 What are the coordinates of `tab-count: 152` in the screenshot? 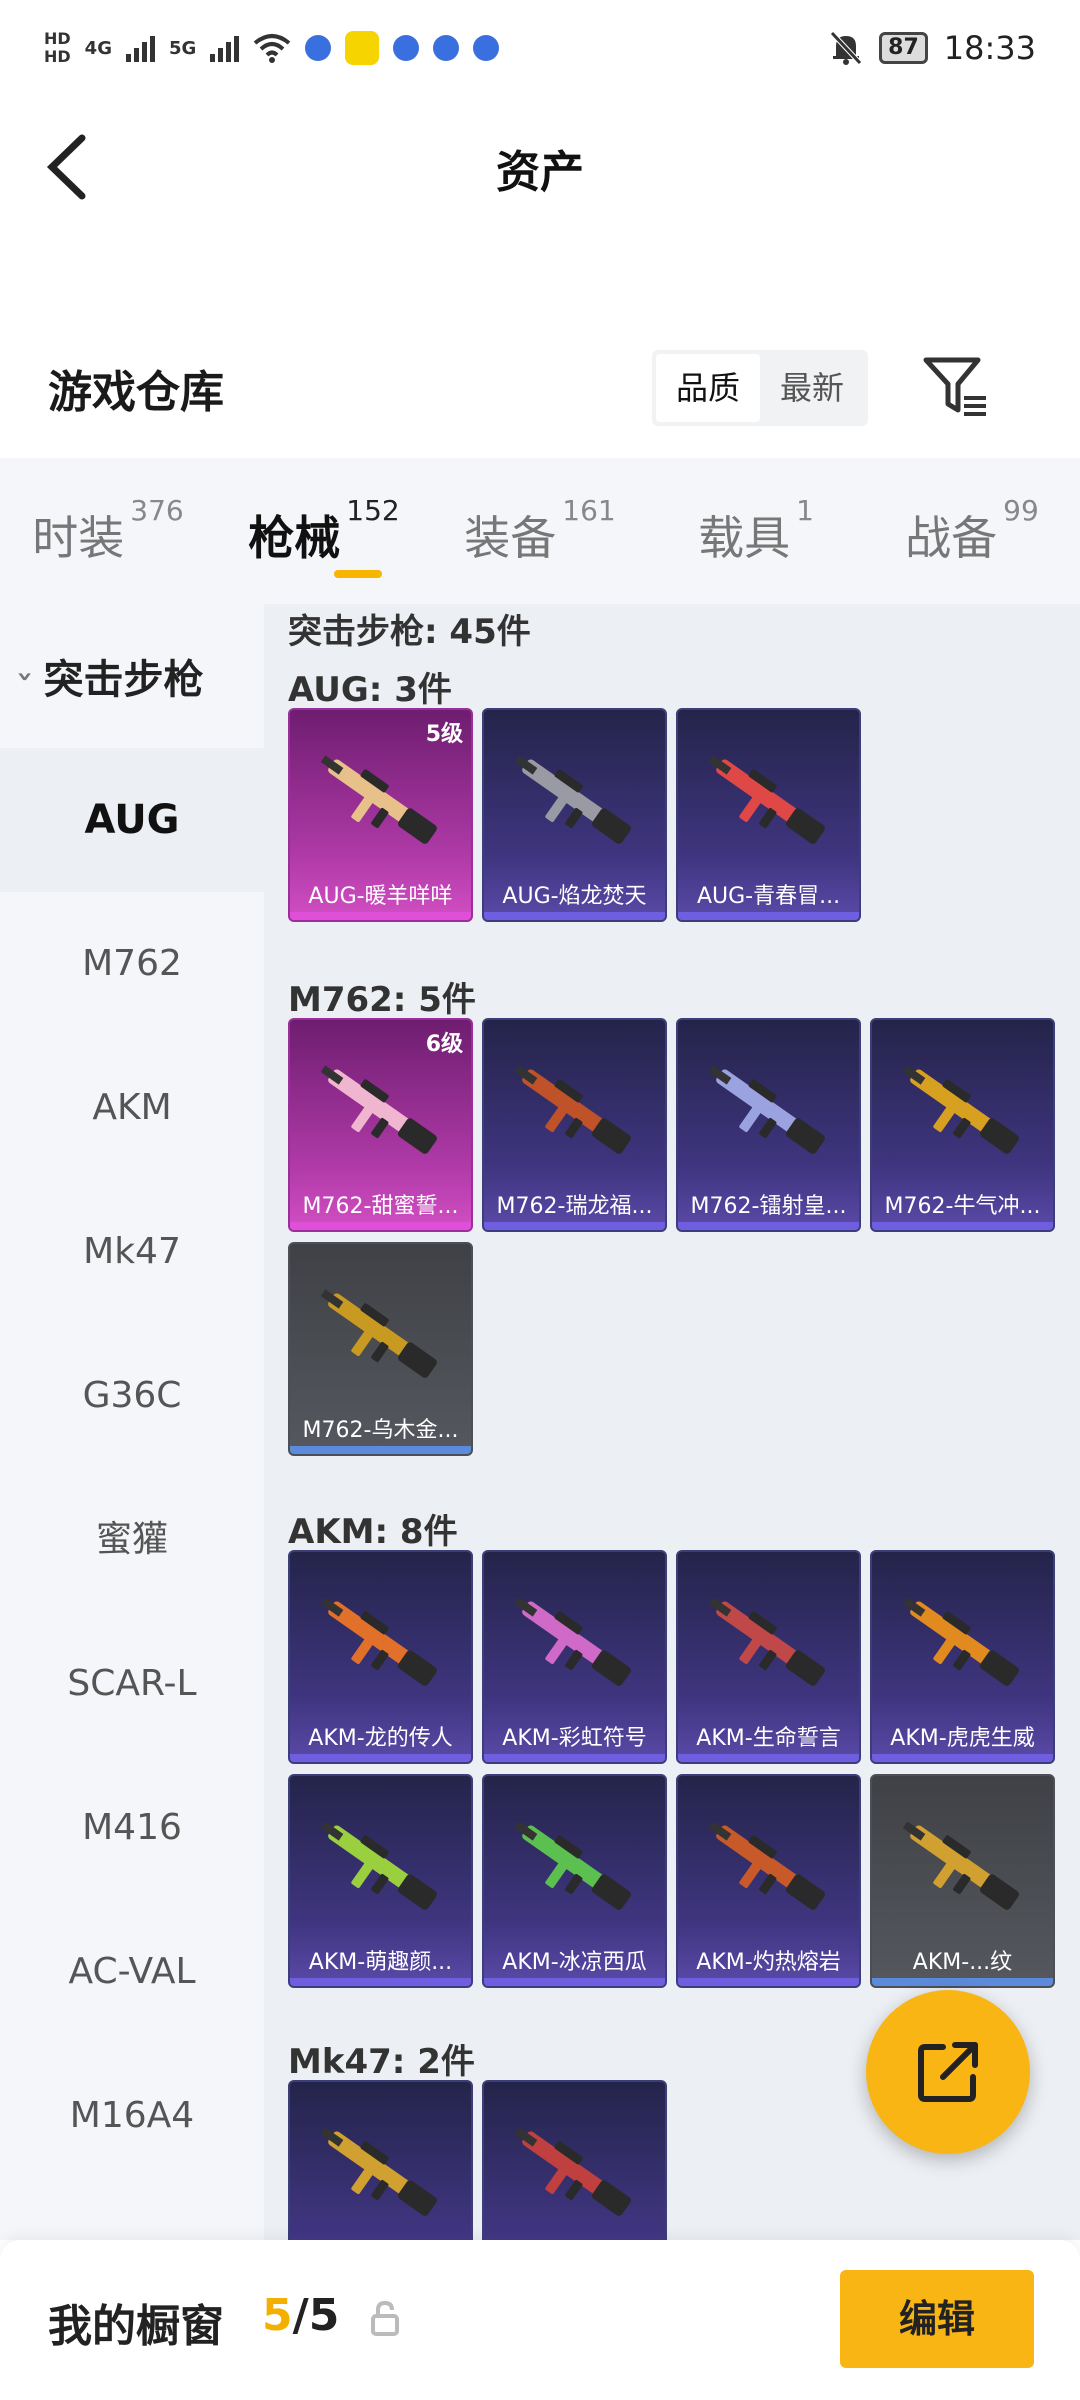 It's located at (373, 510).